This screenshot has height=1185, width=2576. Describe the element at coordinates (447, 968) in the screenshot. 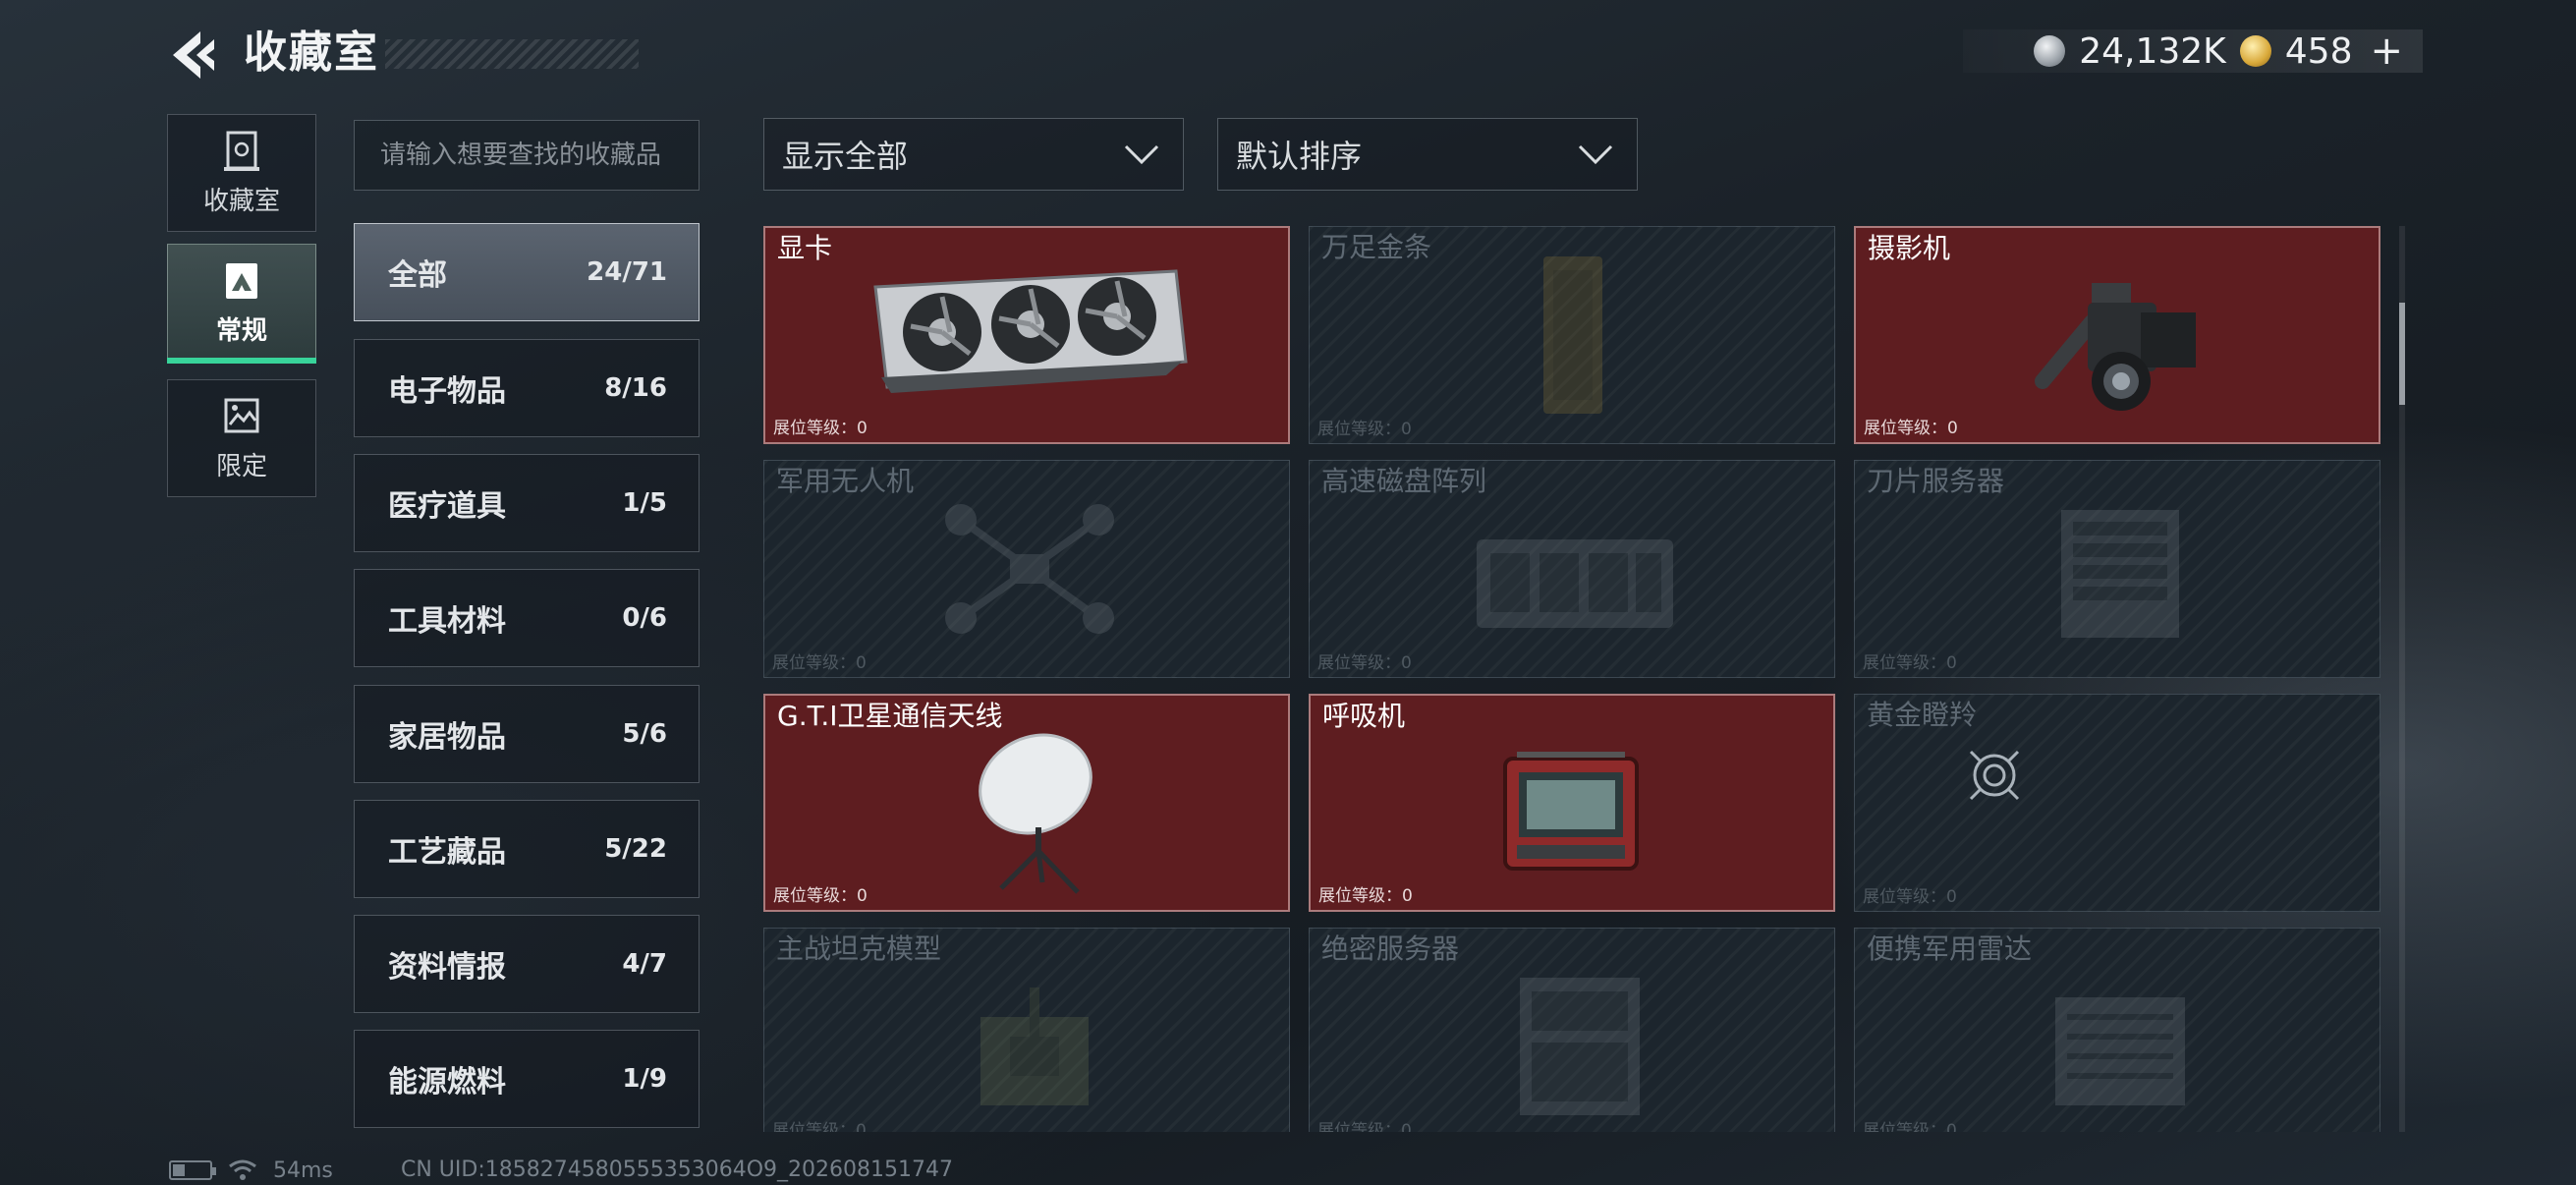

I see `category-name: 资料情报` at that location.